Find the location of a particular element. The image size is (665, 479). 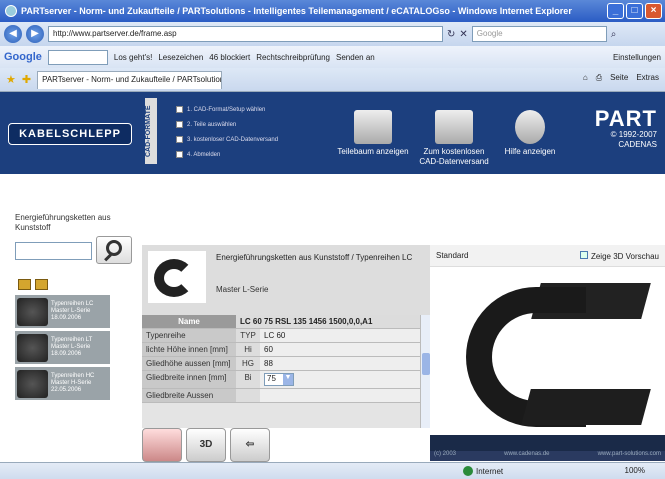

list-item: Typenreihen LC Master L-Serie 18.09.2006 is located at coordinates (62, 311).